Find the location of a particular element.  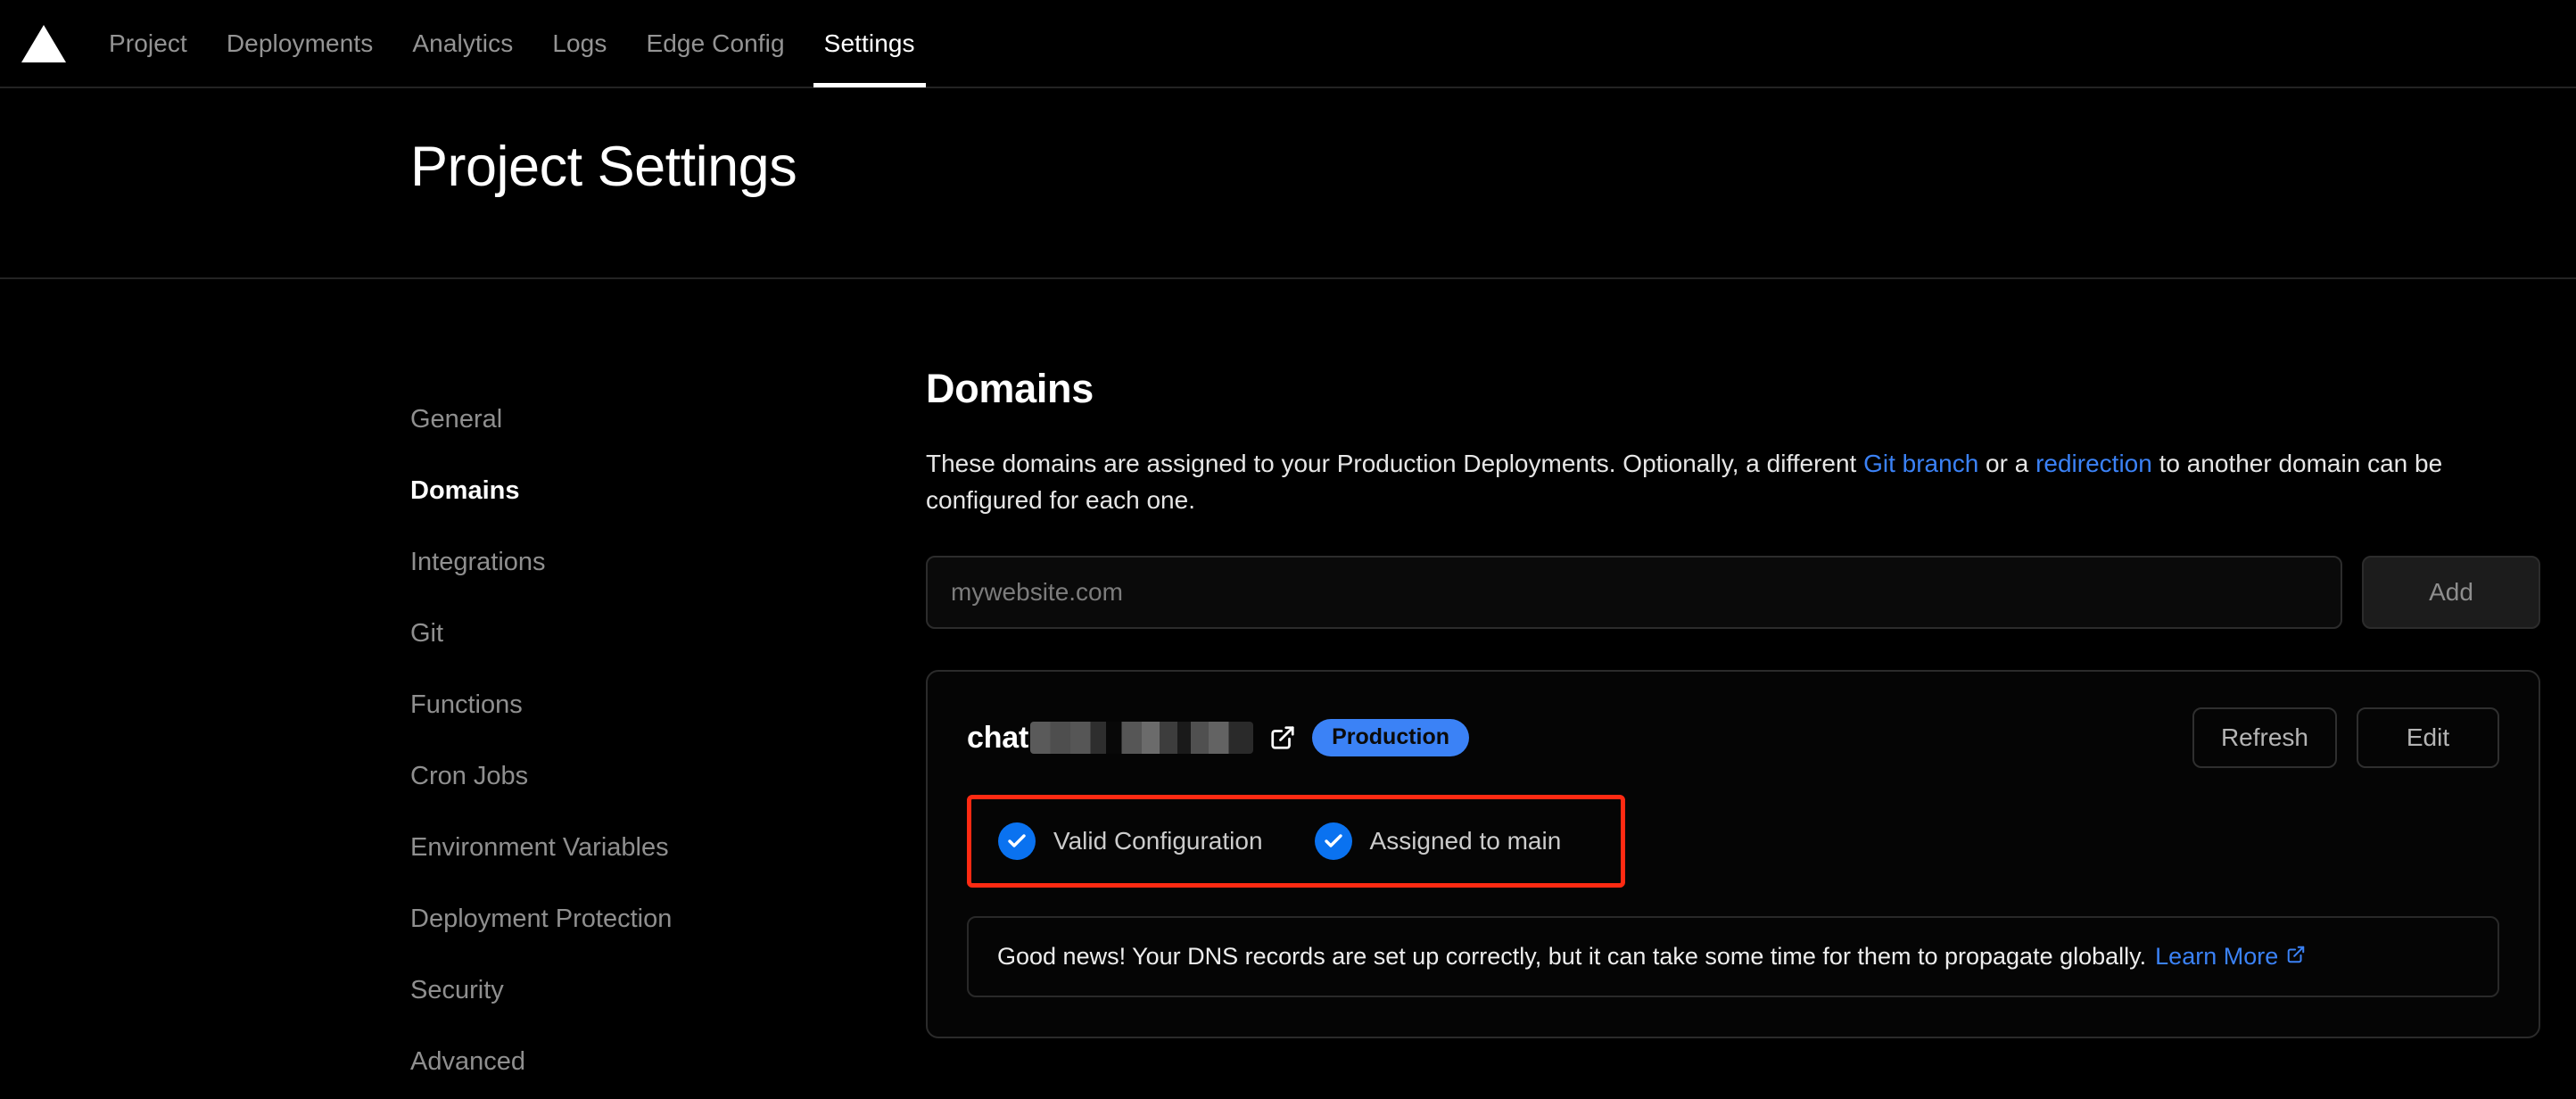

status-badge-production: Production is located at coordinates (1391, 738).